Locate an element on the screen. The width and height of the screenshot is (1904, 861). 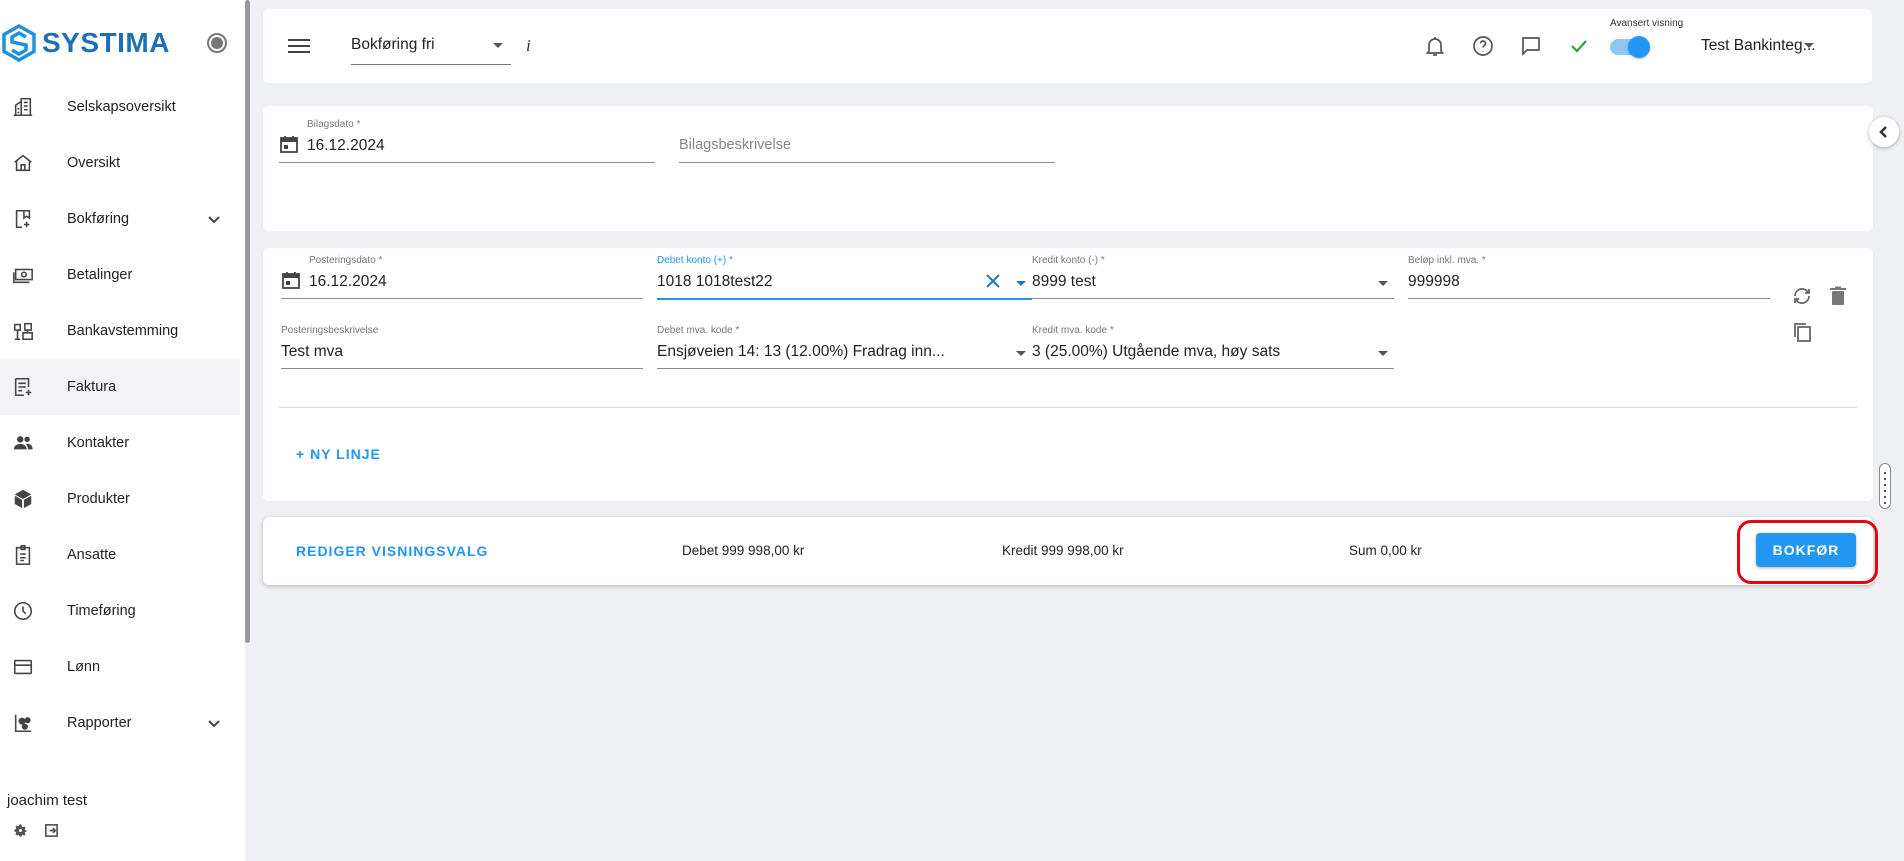
advanced-view-toggle is located at coordinates (1629, 47).